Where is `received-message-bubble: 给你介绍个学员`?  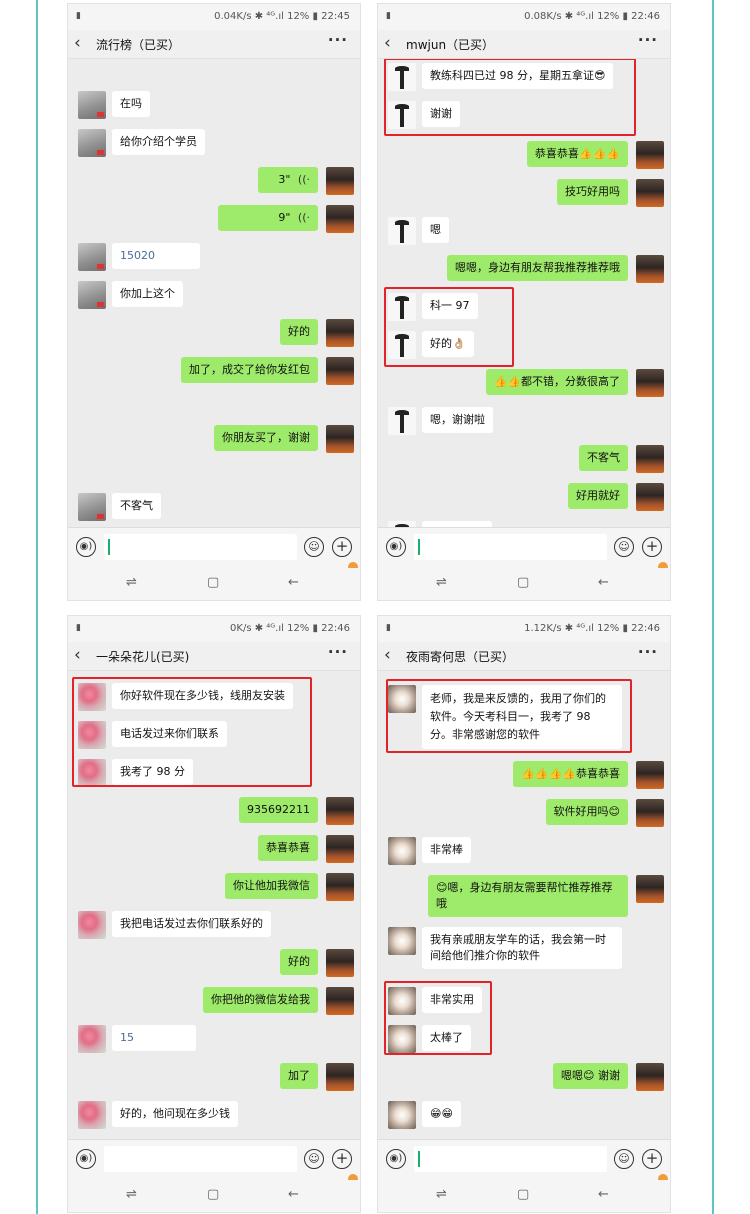
received-message-bubble: 给你介绍个学员 is located at coordinates (158, 142).